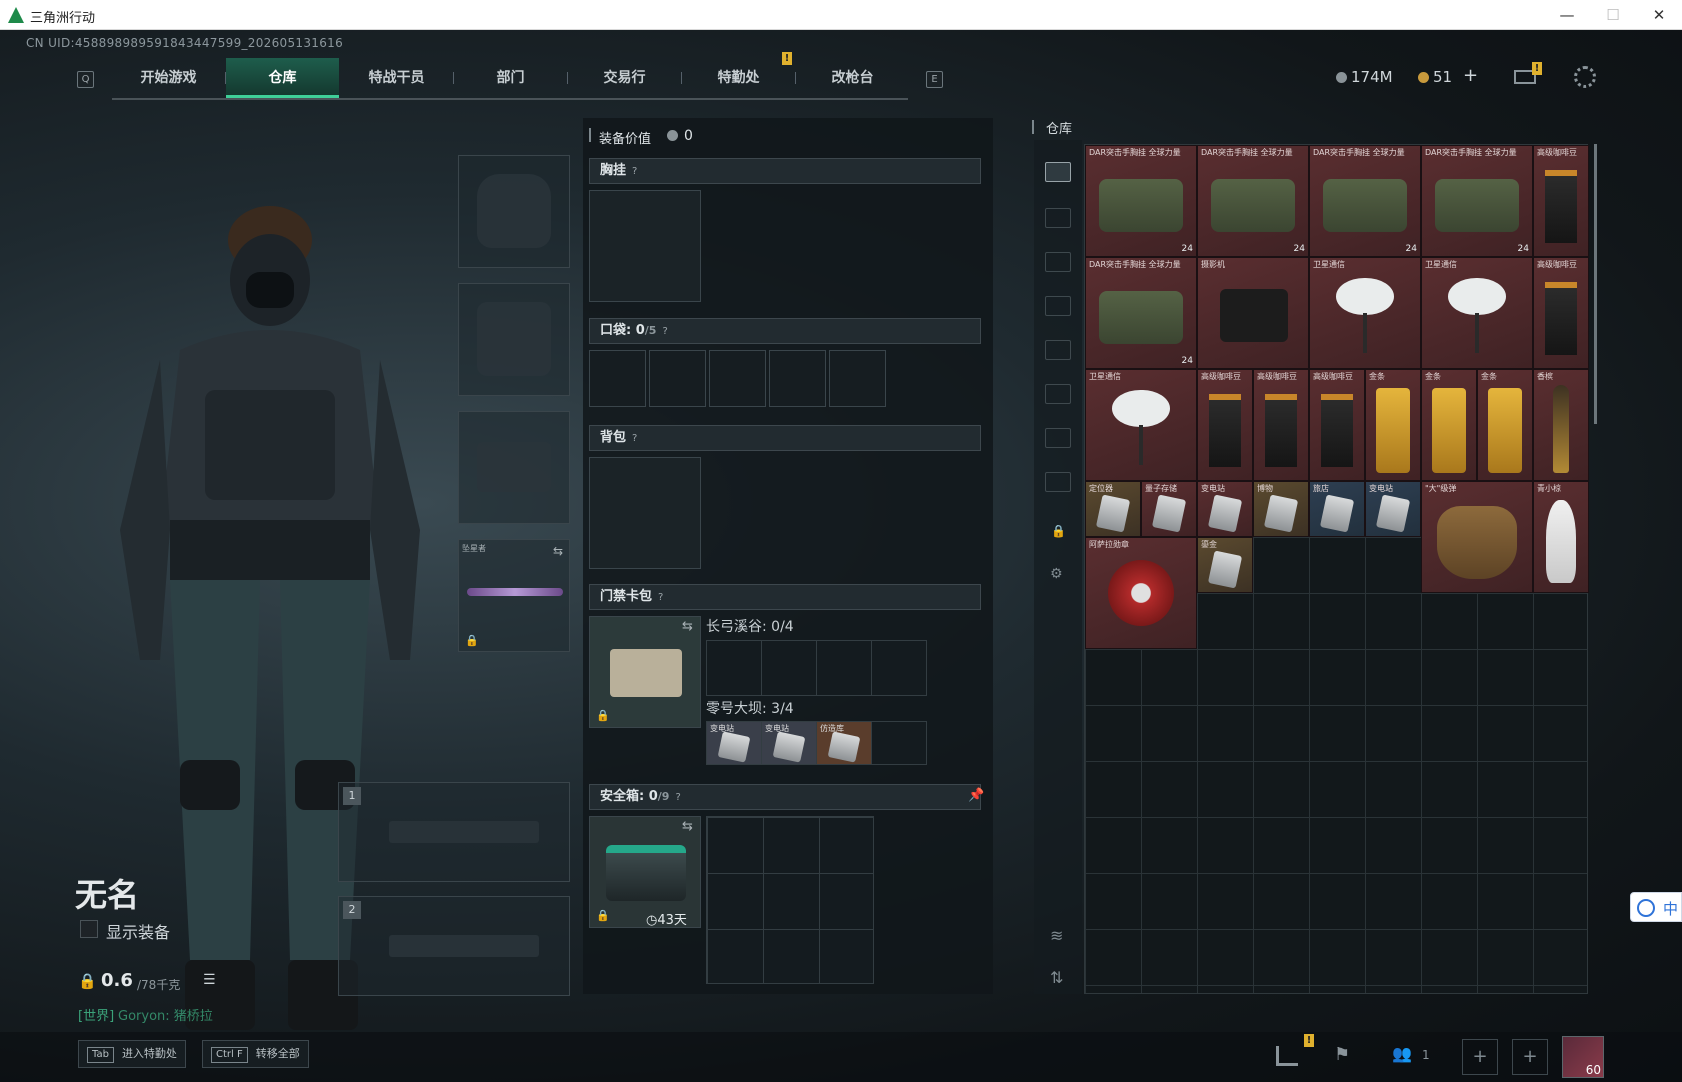  What do you see at coordinates (1253, 313) in the screenshot?
I see `warehouse-item: 摄影机` at bounding box center [1253, 313].